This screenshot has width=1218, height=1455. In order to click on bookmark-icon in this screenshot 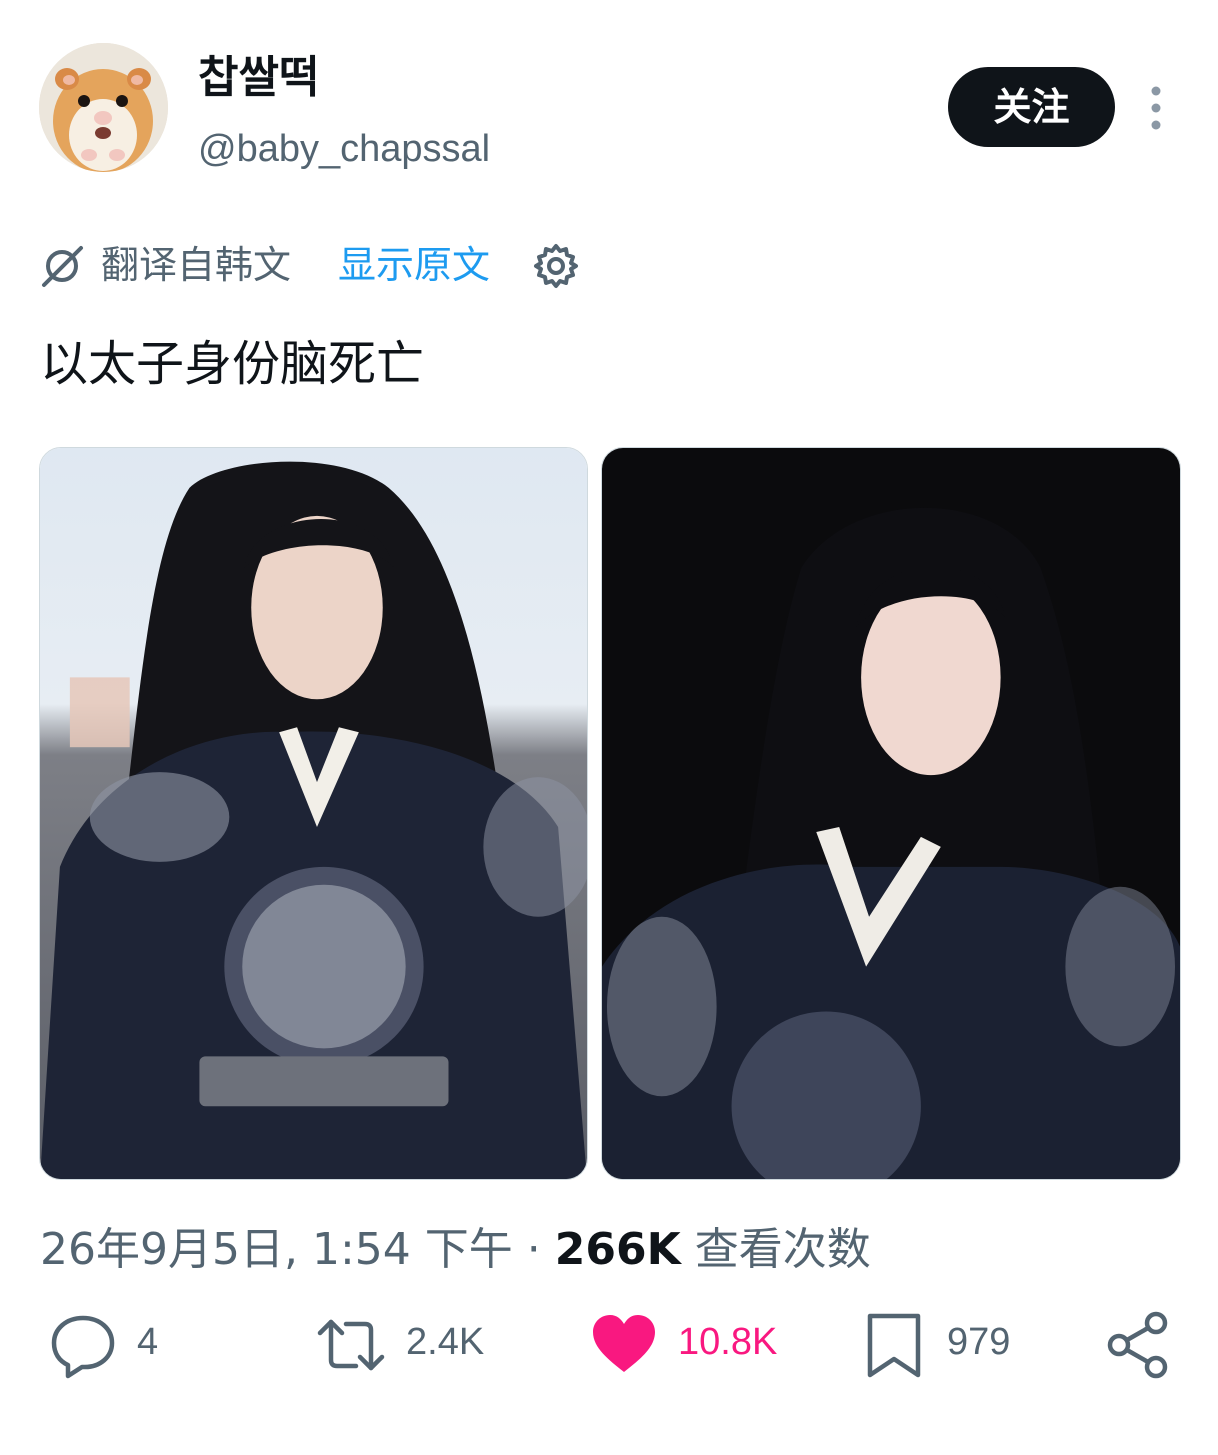, I will do `click(894, 1345)`.